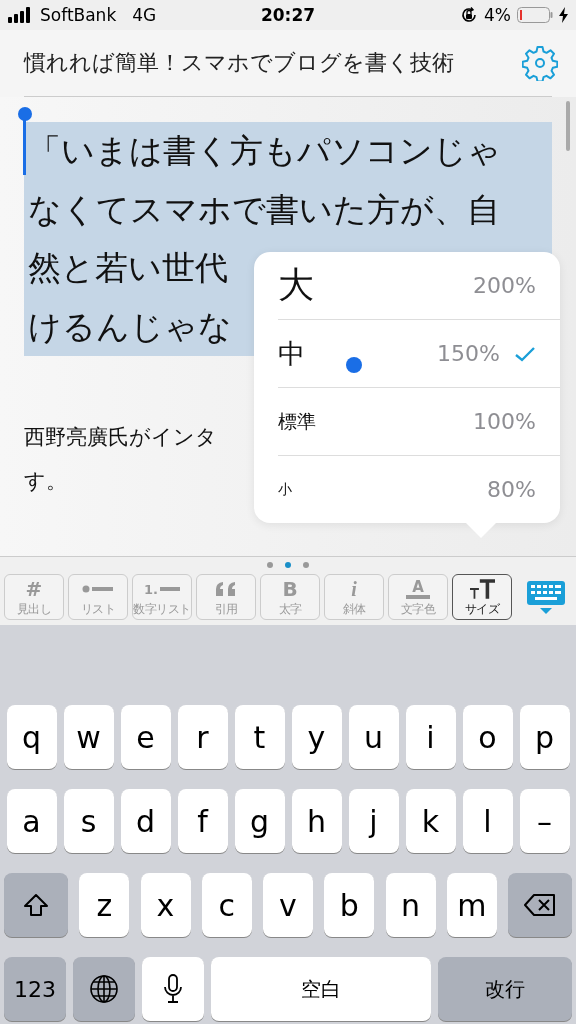  Describe the element at coordinates (544, 821) in the screenshot. I see `key: –` at that location.